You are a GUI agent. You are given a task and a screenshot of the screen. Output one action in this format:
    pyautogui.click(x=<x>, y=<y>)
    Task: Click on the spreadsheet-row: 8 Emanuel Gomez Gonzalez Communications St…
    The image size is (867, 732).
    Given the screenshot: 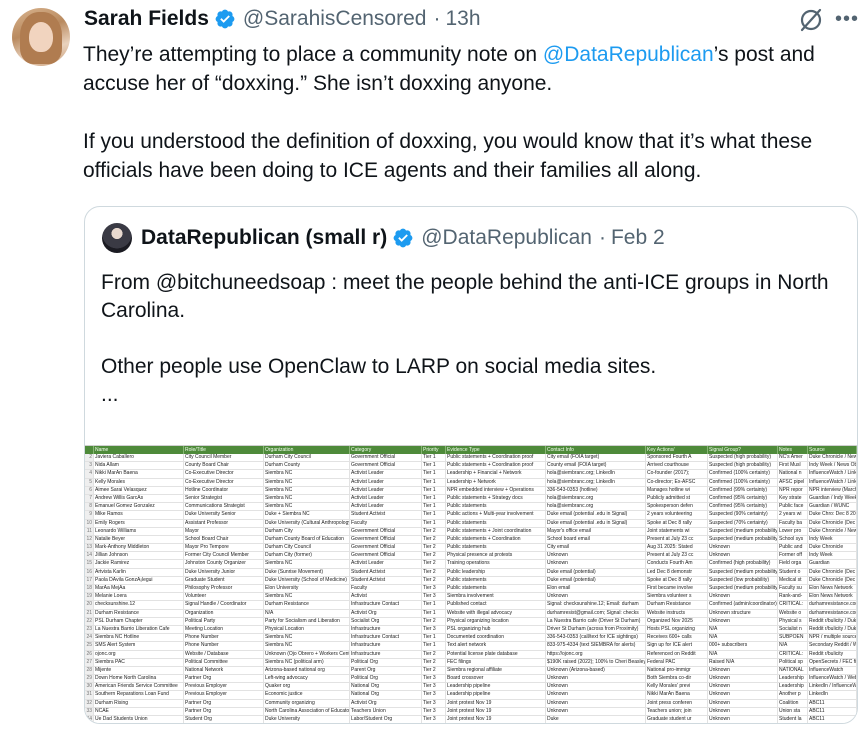 What is the action you would take?
    pyautogui.click(x=471, y=507)
    